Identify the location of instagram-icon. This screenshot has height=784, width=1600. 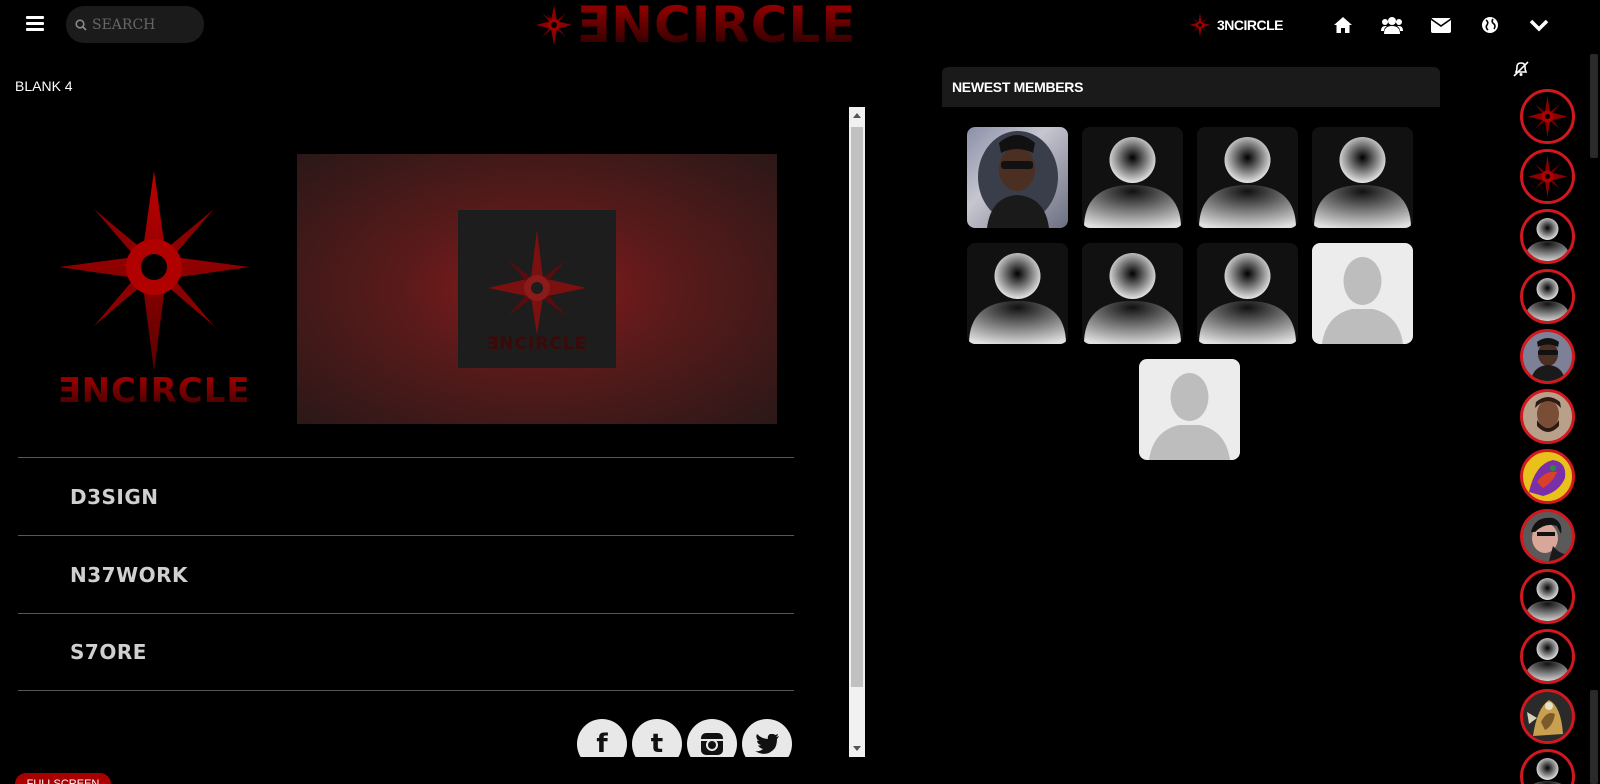
(712, 738).